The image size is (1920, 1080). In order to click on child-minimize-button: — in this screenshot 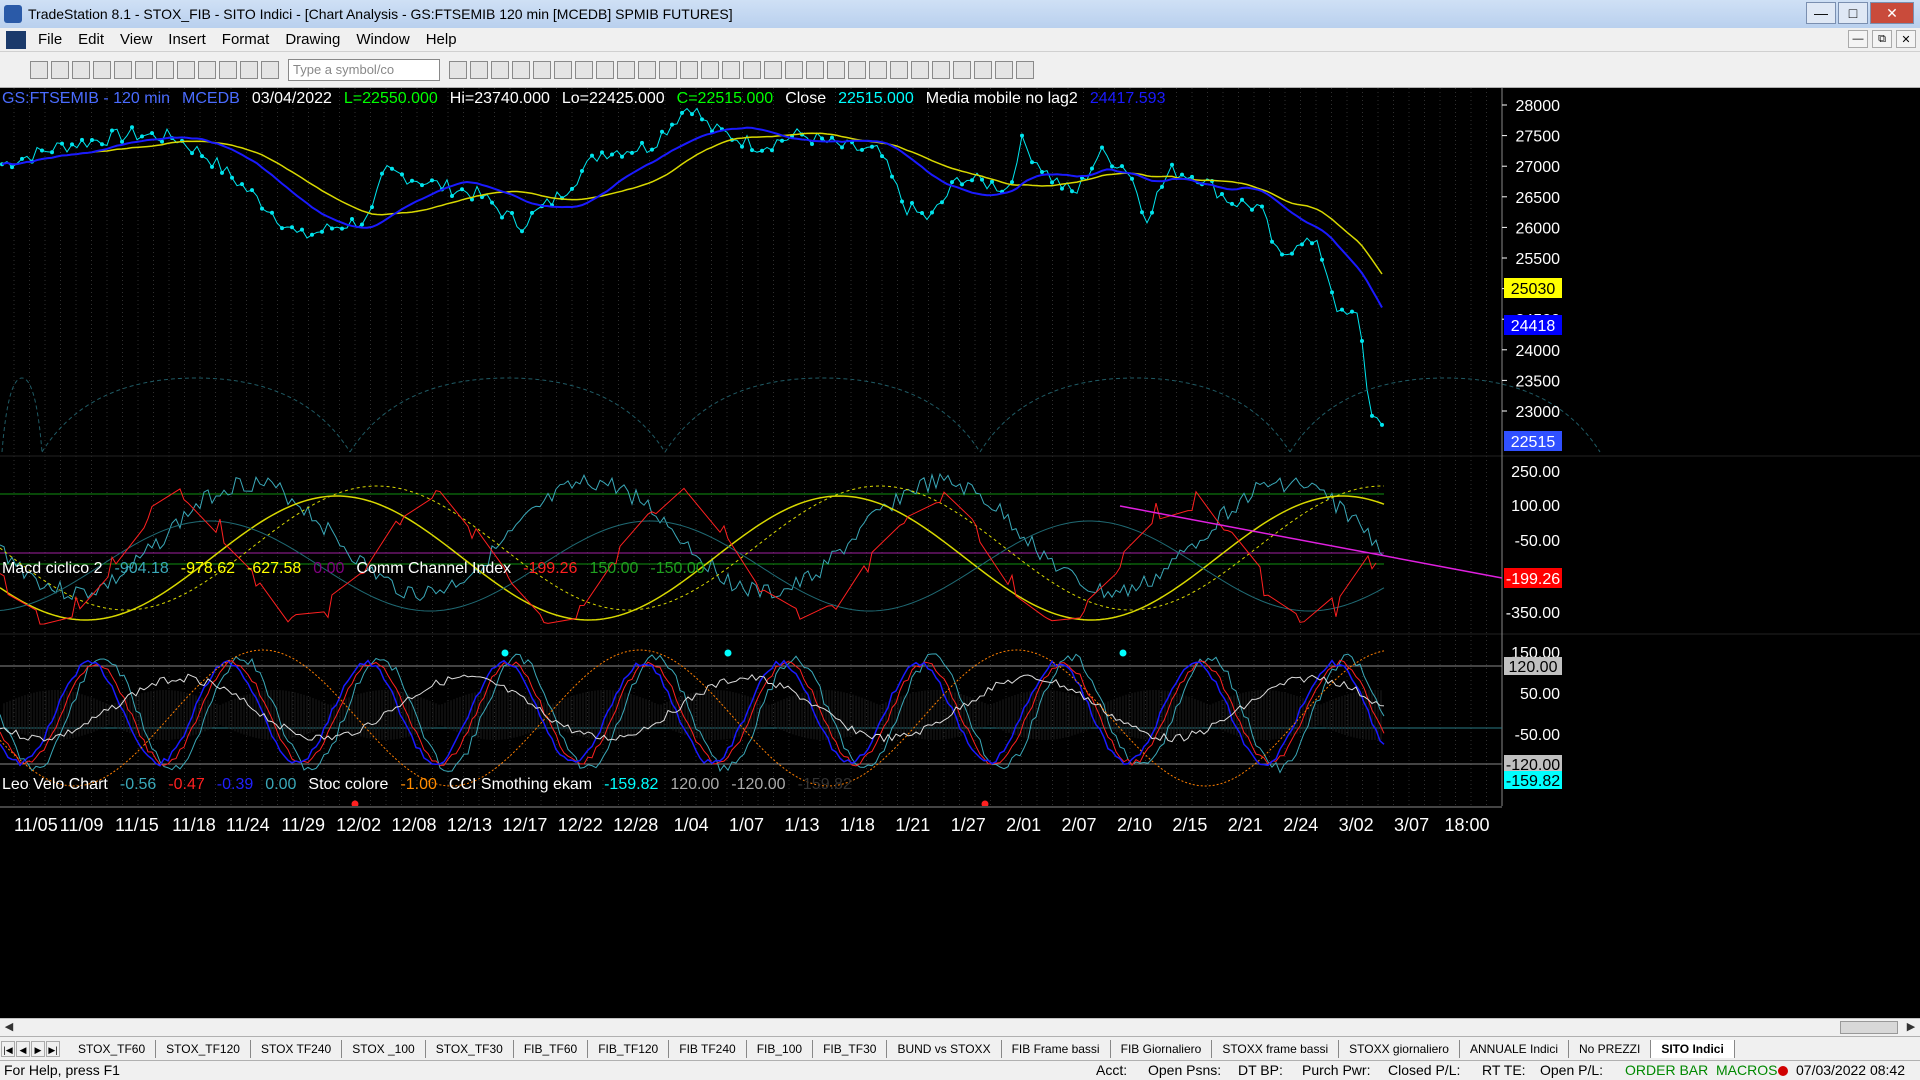, I will do `click(1858, 39)`.